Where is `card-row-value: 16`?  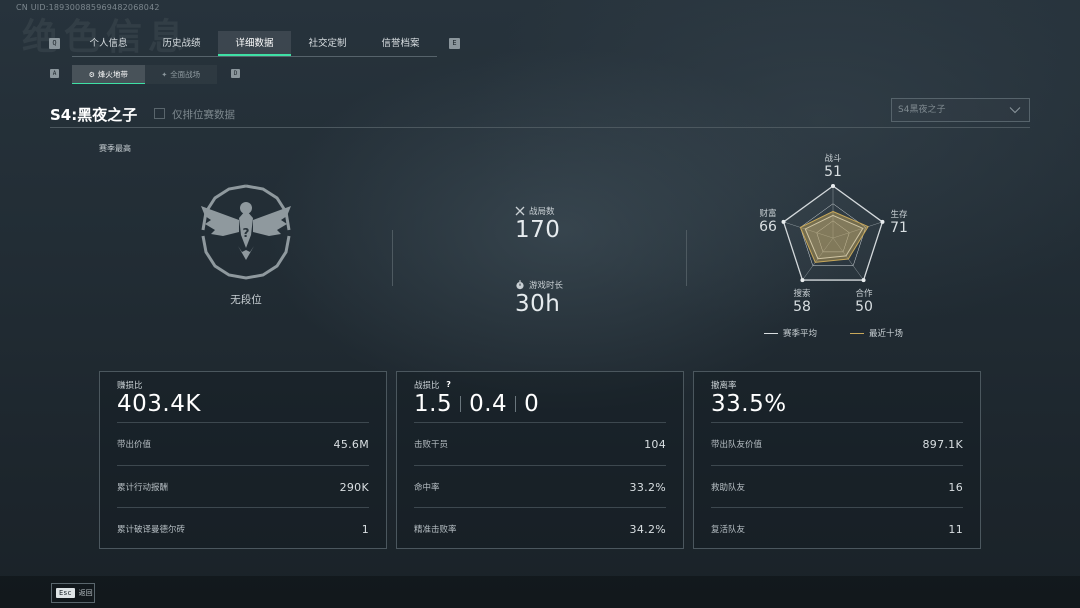 card-row-value: 16 is located at coordinates (955, 487).